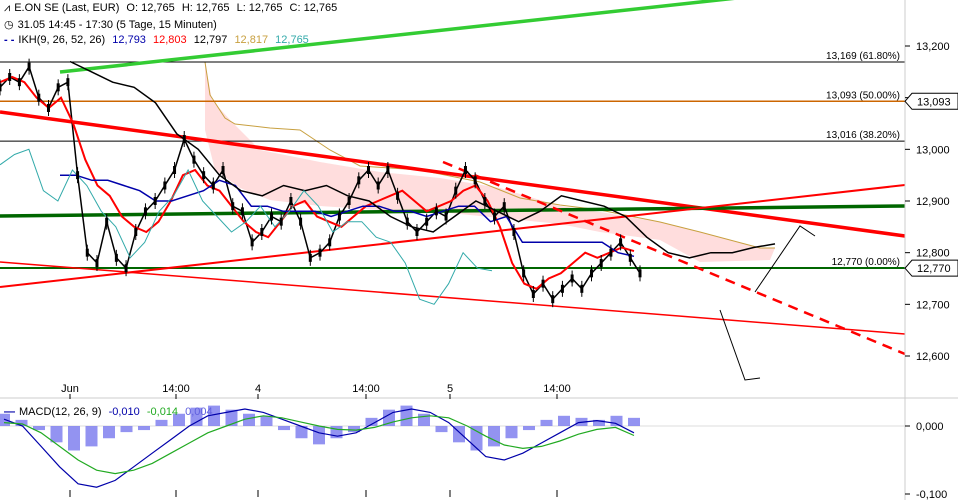 This screenshot has height=500, width=958. I want to click on time-tick-label: Jun, so click(70, 389).